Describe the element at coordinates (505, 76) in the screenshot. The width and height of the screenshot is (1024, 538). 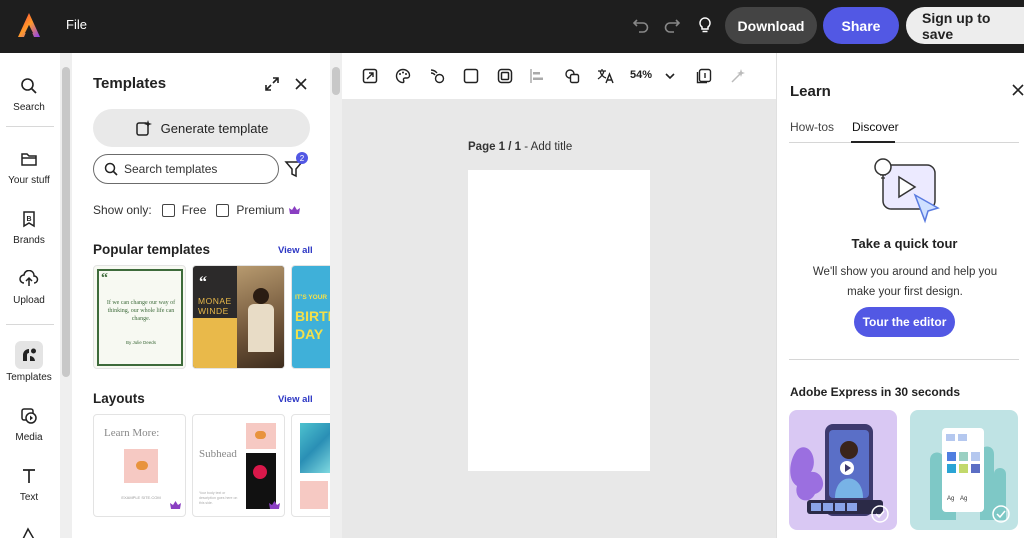
I see `border-icon` at that location.